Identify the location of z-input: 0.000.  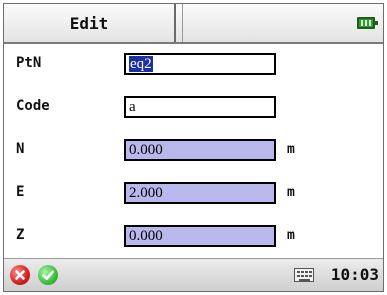
(200, 236).